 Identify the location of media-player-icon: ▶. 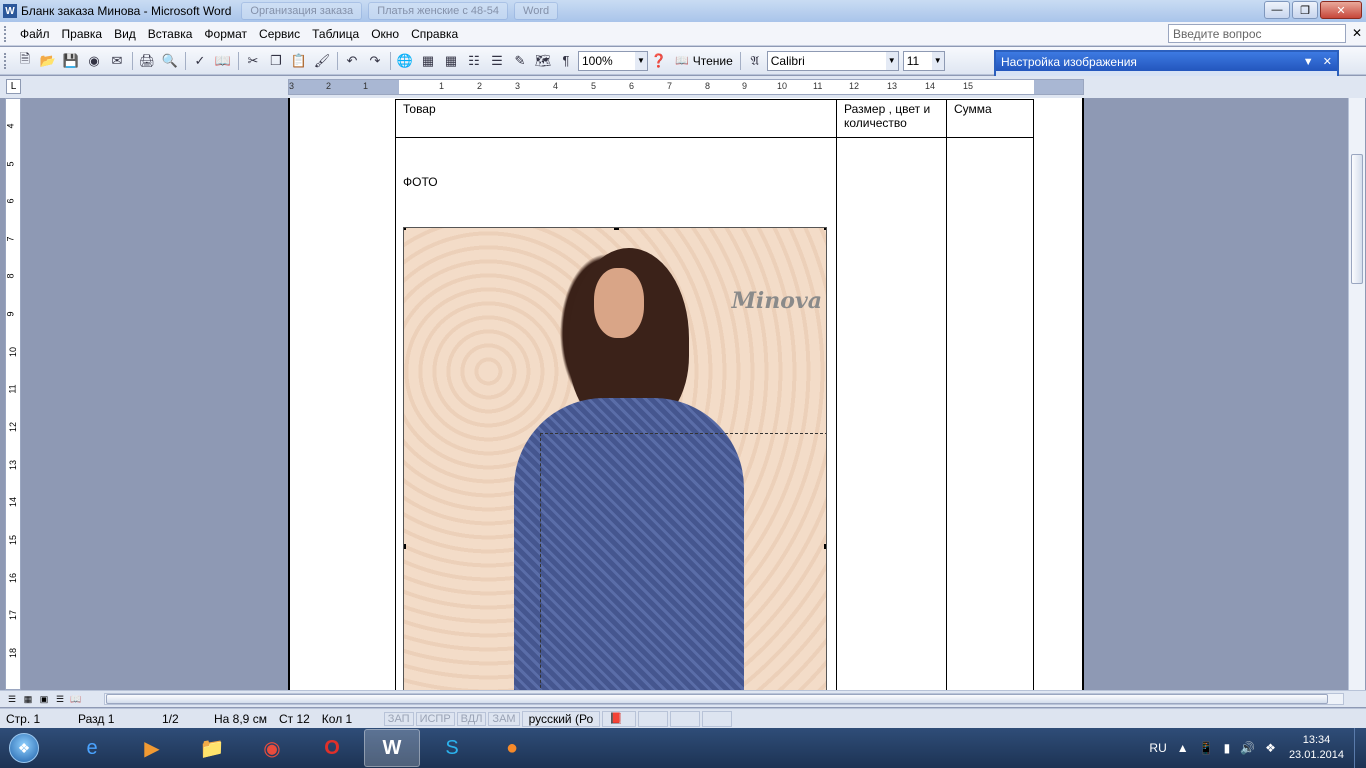
(152, 748).